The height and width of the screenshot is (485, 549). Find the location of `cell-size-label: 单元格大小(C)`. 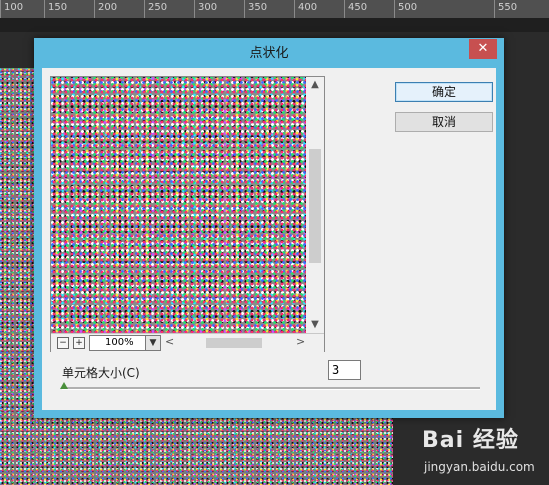

cell-size-label: 单元格大小(C) is located at coordinates (101, 373).